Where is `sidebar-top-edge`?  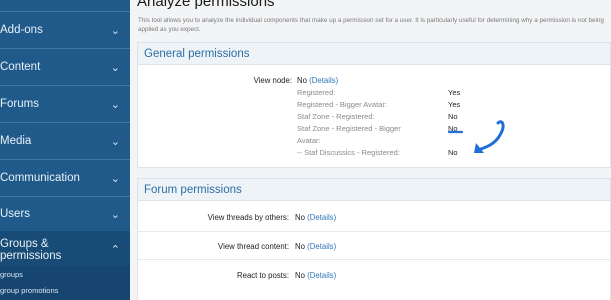 sidebar-top-edge is located at coordinates (65, 6).